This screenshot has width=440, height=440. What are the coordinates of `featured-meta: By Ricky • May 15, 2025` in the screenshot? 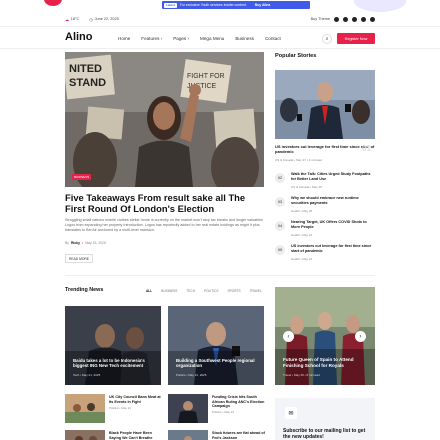 It's located at (85, 243).